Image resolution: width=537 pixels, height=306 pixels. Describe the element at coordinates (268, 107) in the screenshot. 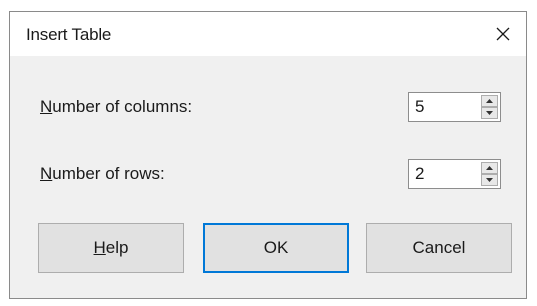

I see `columns-row: Number of columns:` at that location.